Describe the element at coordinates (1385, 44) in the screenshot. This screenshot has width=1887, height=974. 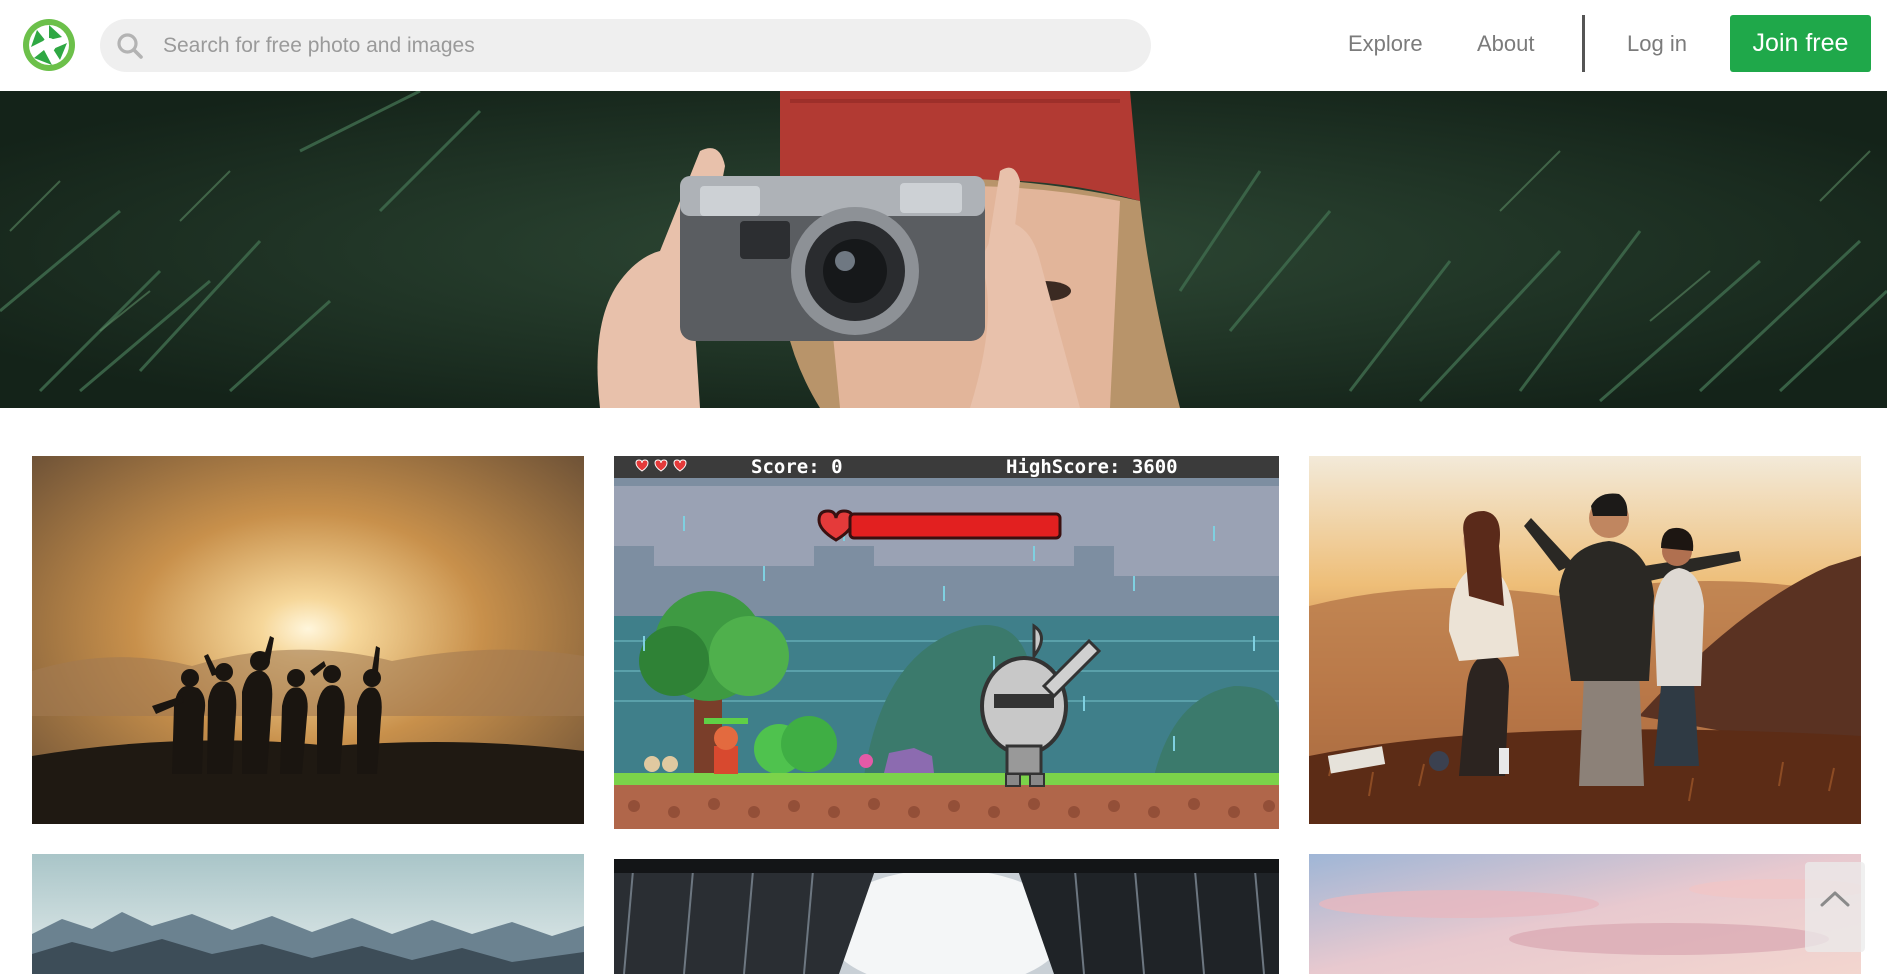
I see `nav-explore-link: Explore` at that location.